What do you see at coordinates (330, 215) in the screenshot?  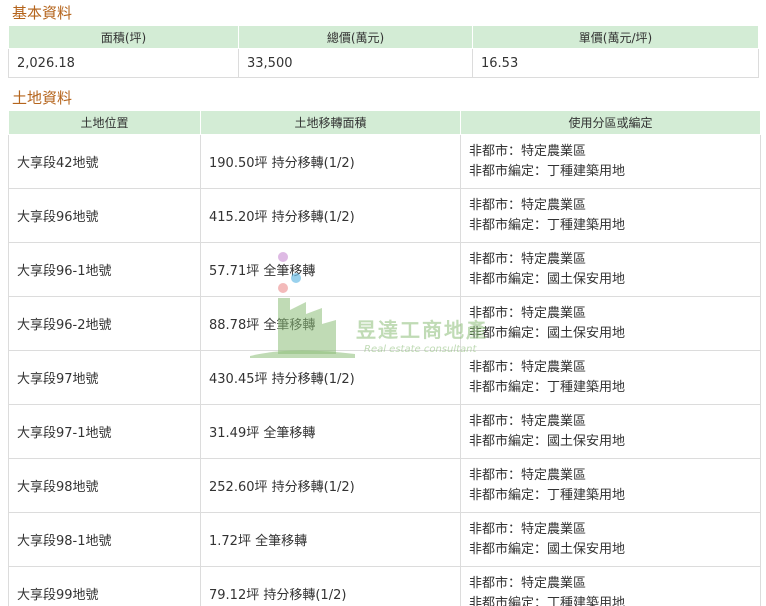 I see `land-transfer-area: 415.20坪 持分移轉(1/2)` at bounding box center [330, 215].